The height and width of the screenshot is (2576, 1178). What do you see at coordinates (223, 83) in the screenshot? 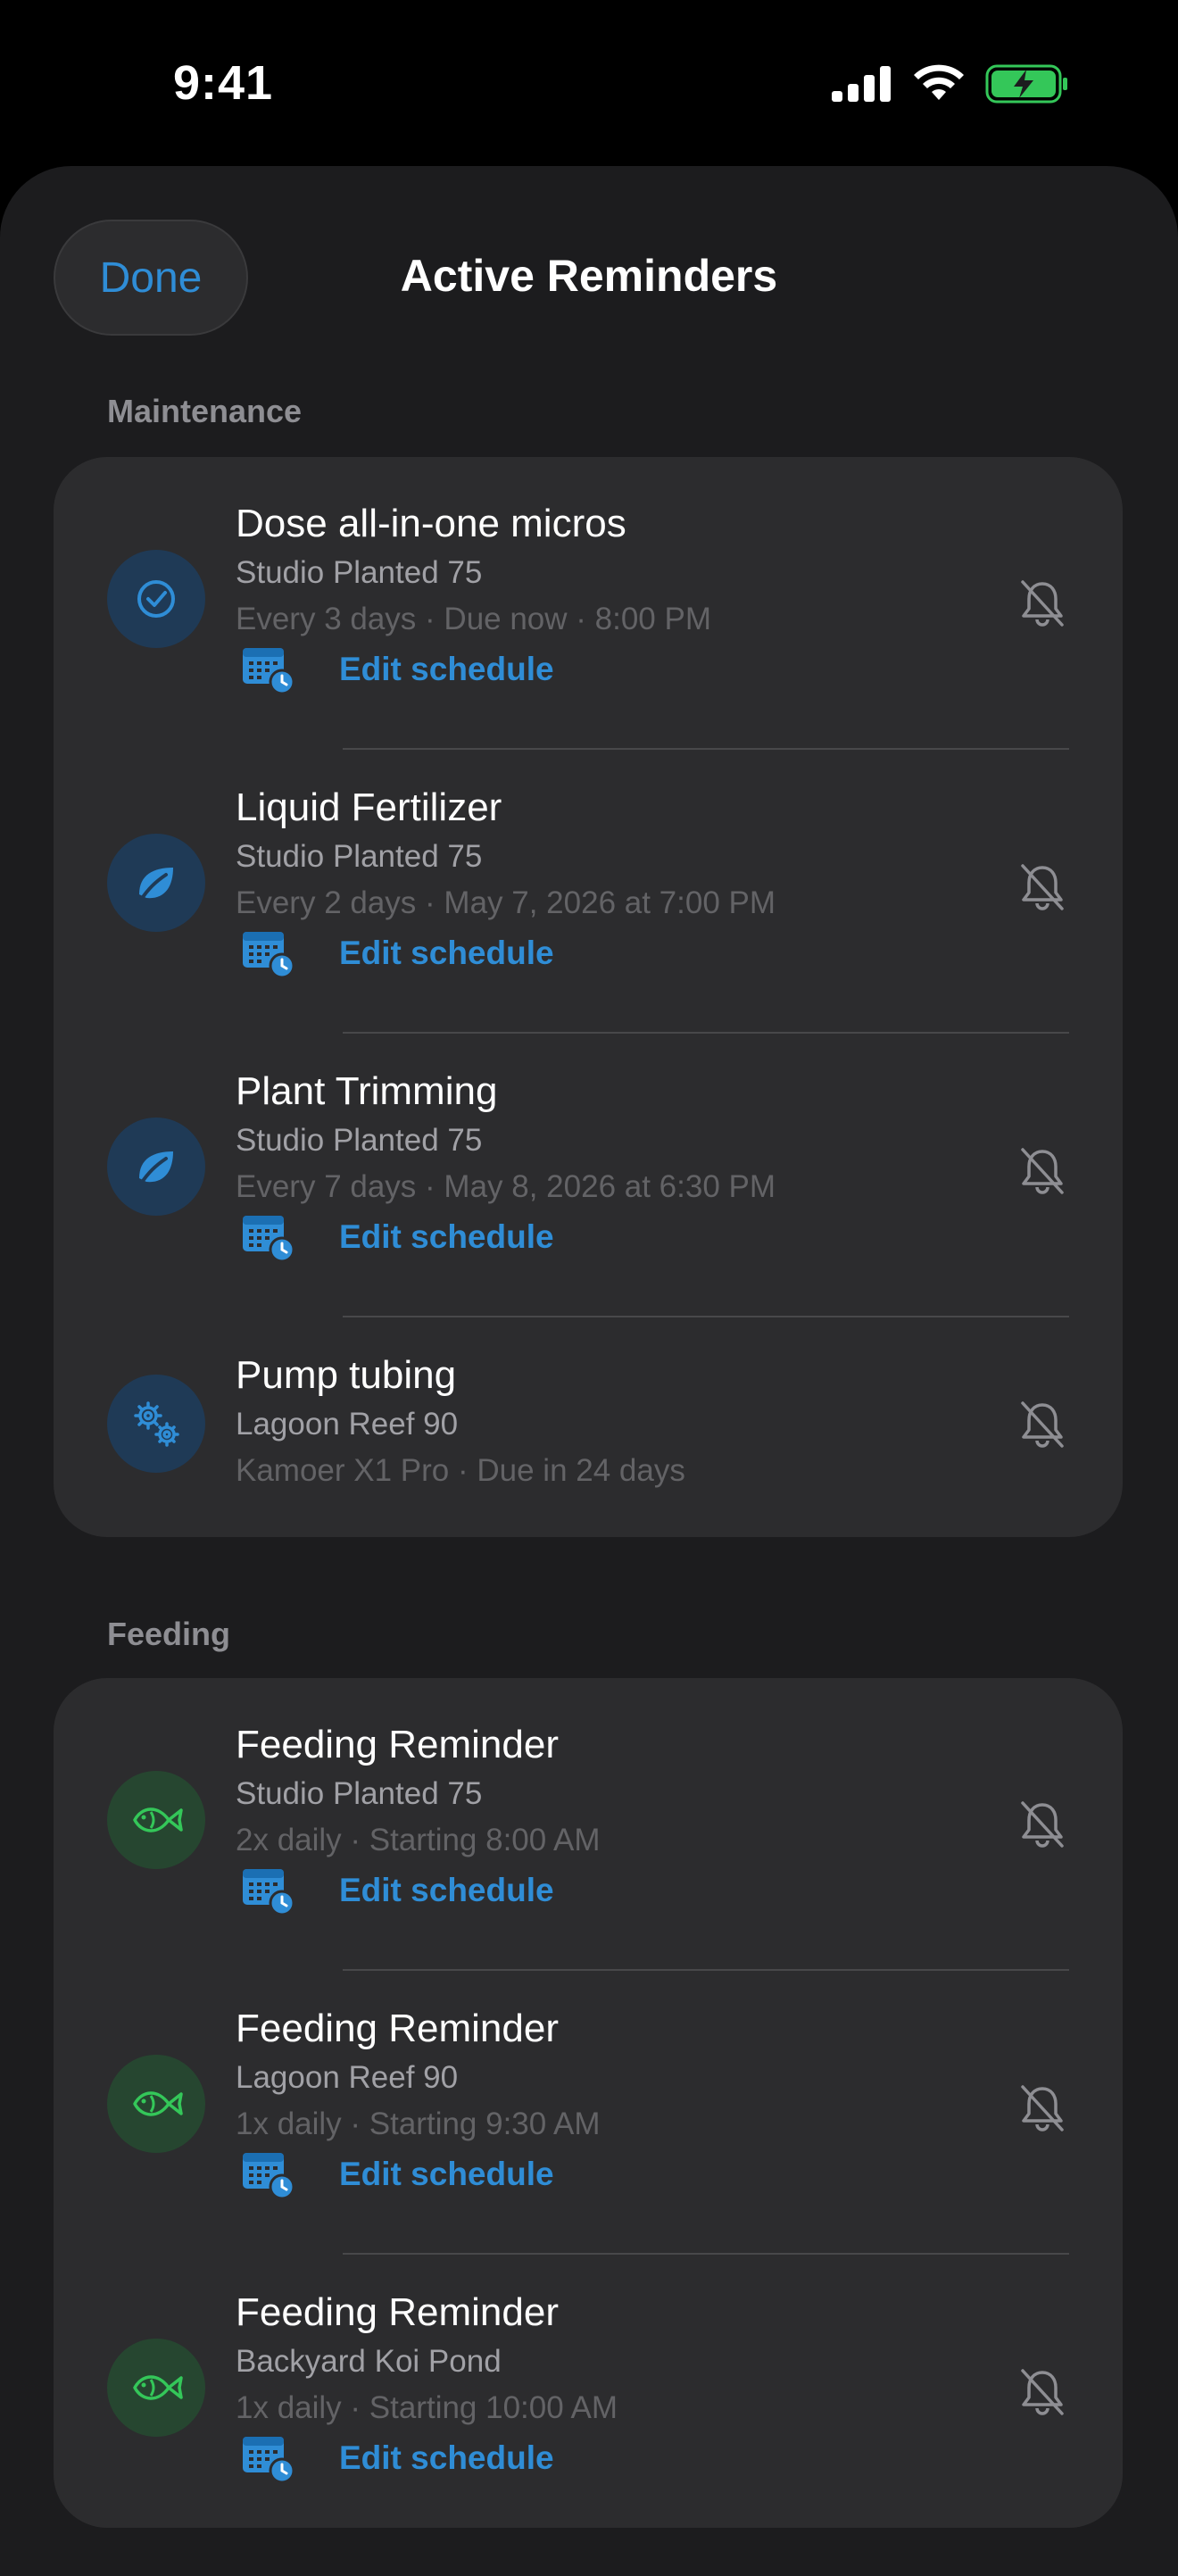
I see `status-time: 9:41` at bounding box center [223, 83].